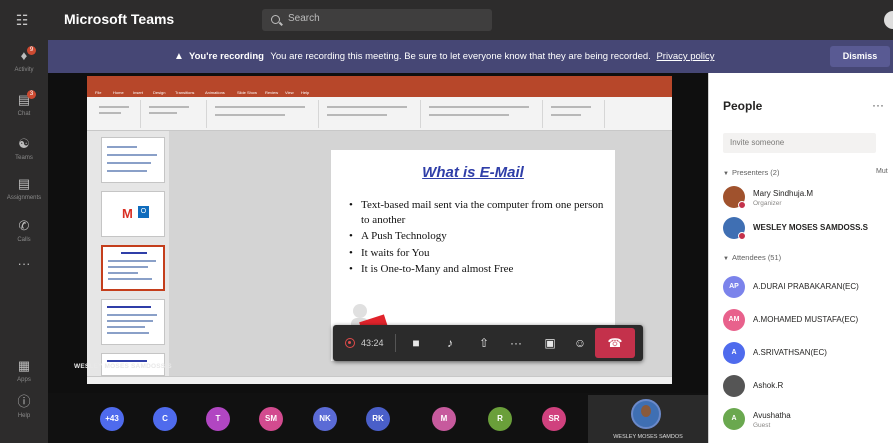  What do you see at coordinates (119, 19) in the screenshot?
I see `app-title: Microsoft Teams` at bounding box center [119, 19].